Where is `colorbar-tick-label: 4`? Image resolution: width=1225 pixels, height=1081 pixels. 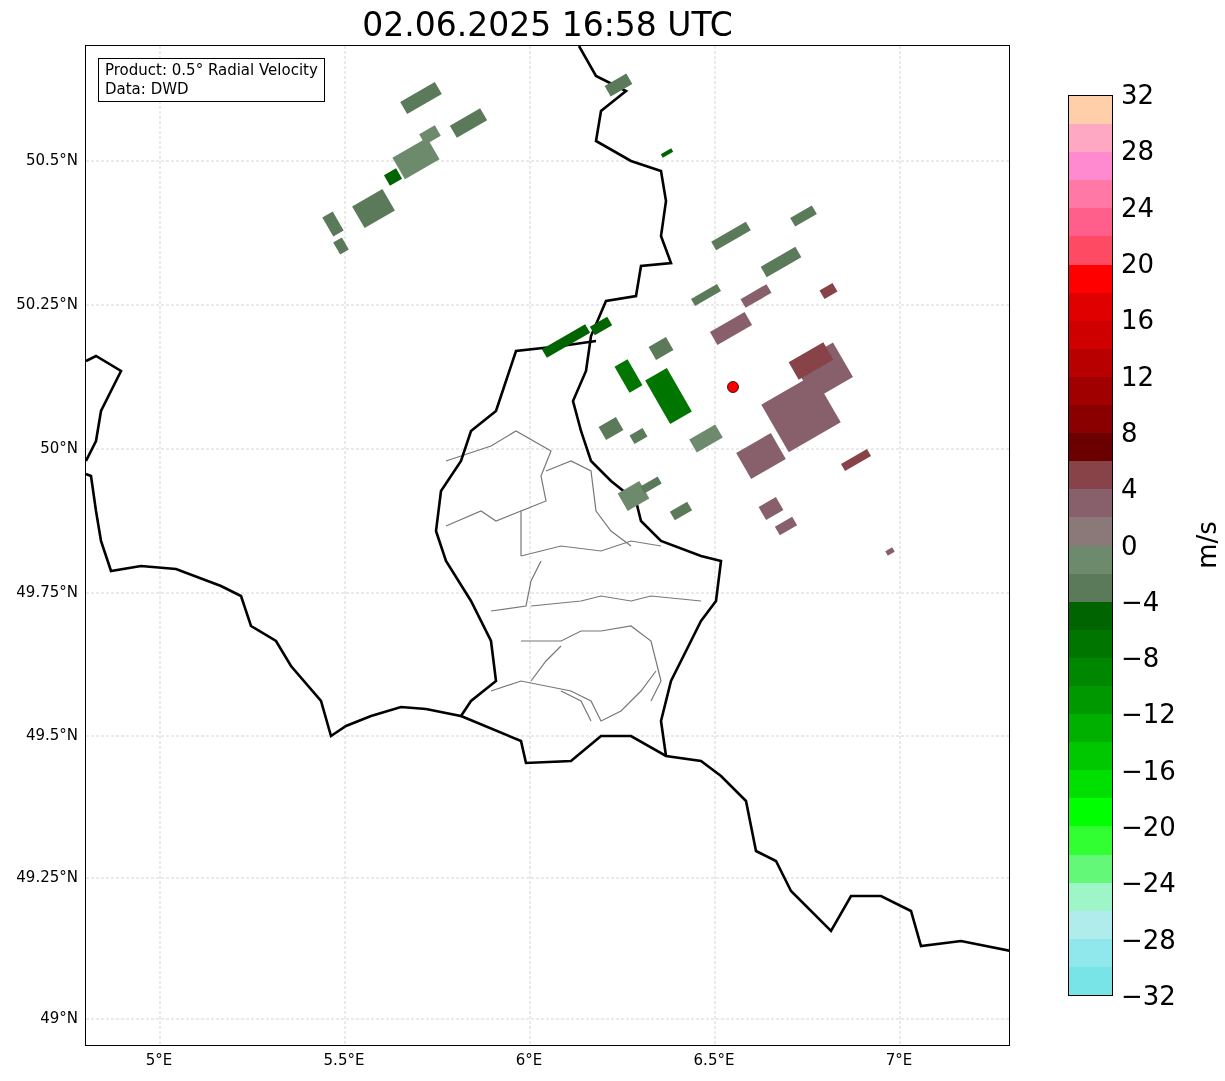 colorbar-tick-label: 4 is located at coordinates (1129, 489).